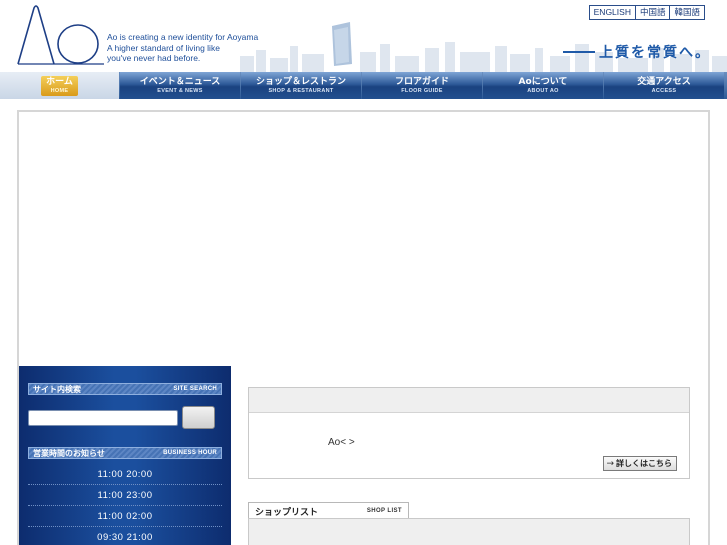 The width and height of the screenshot is (727, 545). What do you see at coordinates (686, 12) in the screenshot?
I see `lang-korean-link: 韓国語` at bounding box center [686, 12].